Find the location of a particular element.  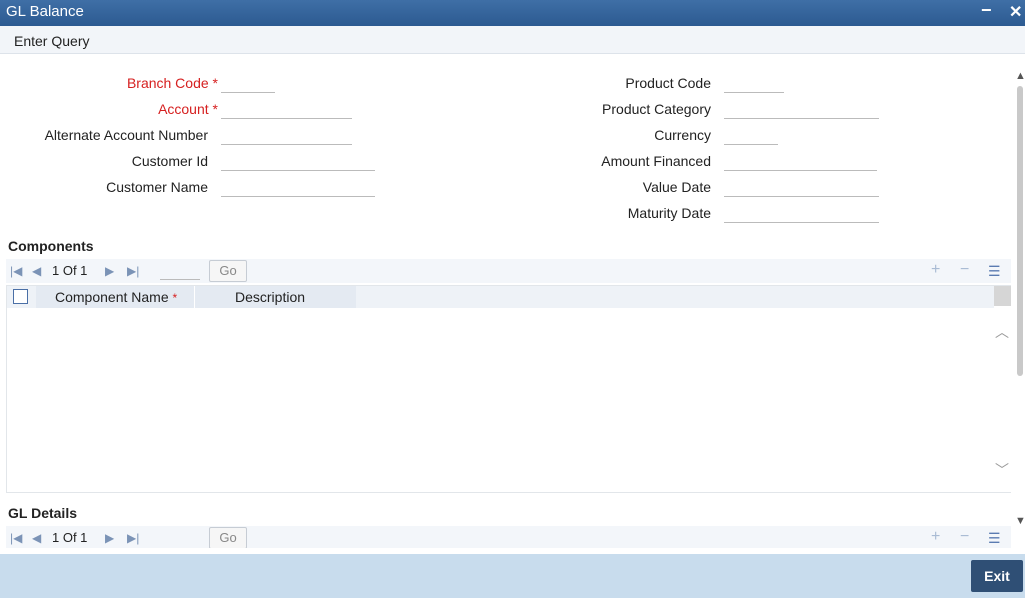

main-scrollbar: ▲ ▼ is located at coordinates (1020, 300).